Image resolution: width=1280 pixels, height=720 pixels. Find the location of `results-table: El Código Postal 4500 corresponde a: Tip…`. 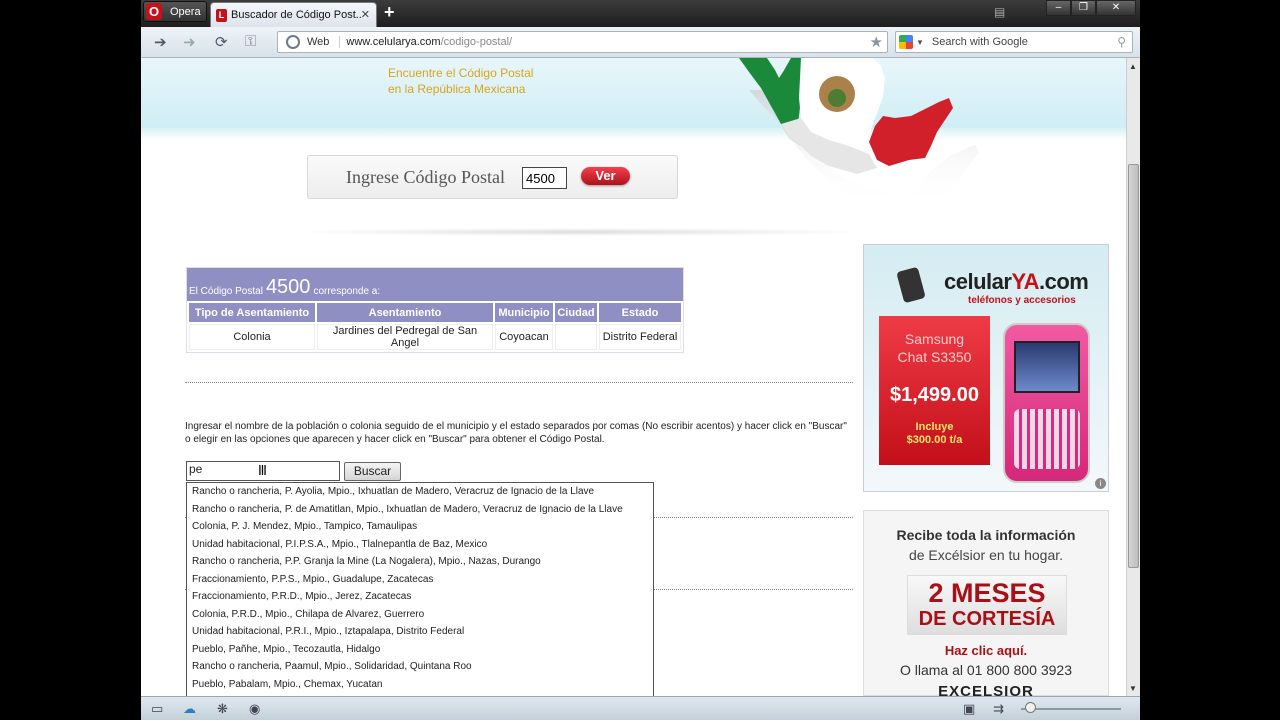

results-table: El Código Postal 4500 corresponde a: Tip… is located at coordinates (435, 310).